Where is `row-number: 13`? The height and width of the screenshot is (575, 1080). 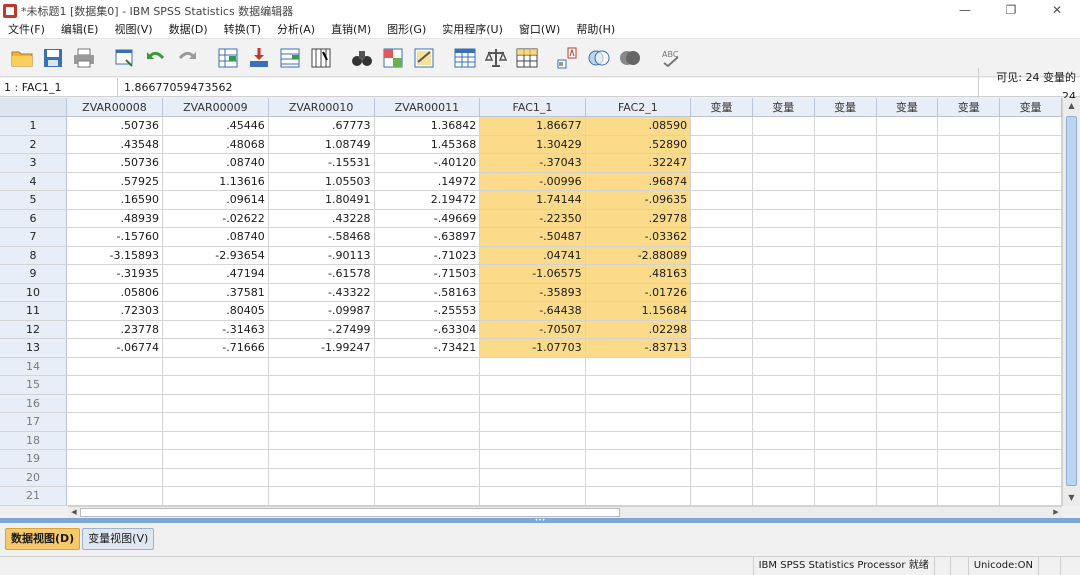
row-number: 13 is located at coordinates (33, 348).